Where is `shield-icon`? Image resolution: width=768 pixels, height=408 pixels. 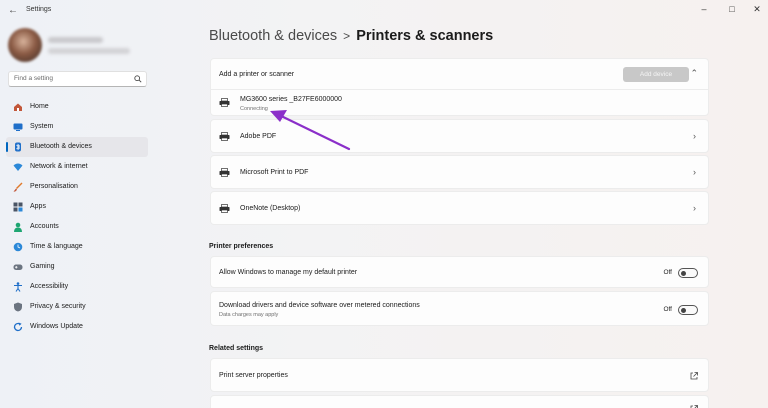 shield-icon is located at coordinates (18, 307).